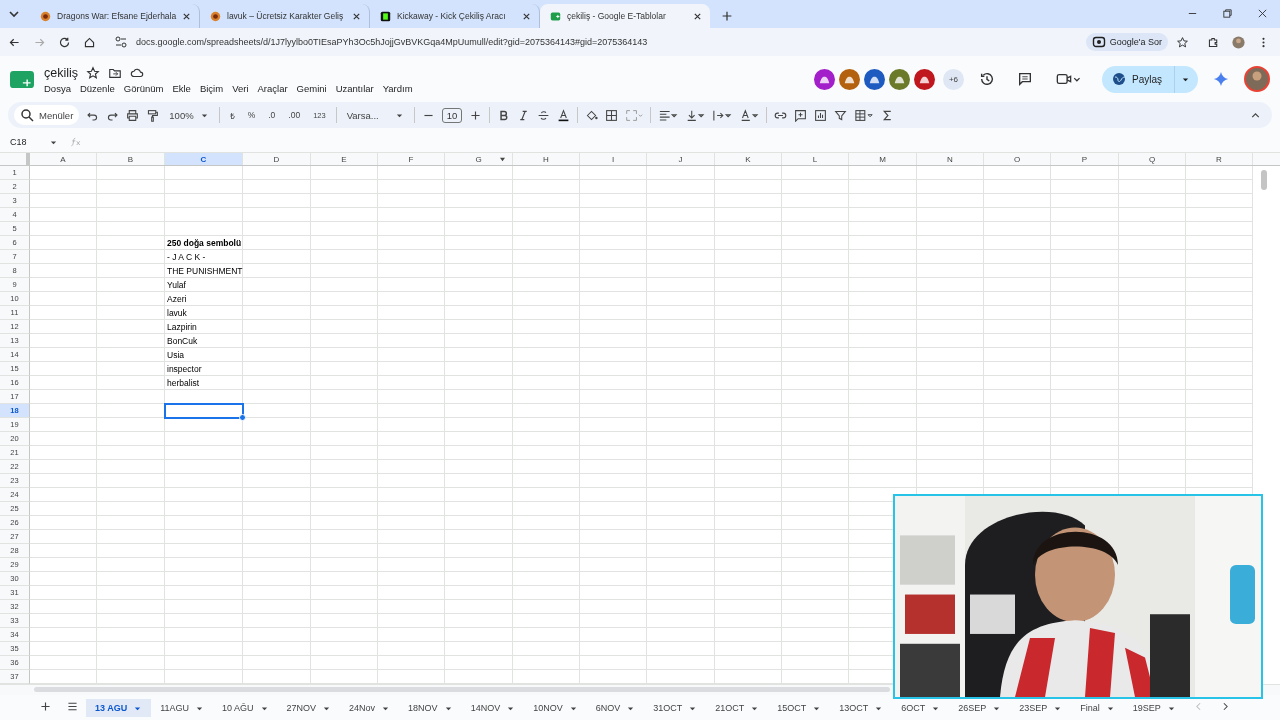 Image resolution: width=1280 pixels, height=720 pixels. What do you see at coordinates (799, 708) in the screenshot?
I see `sheet-tab: 15OCT` at bounding box center [799, 708].